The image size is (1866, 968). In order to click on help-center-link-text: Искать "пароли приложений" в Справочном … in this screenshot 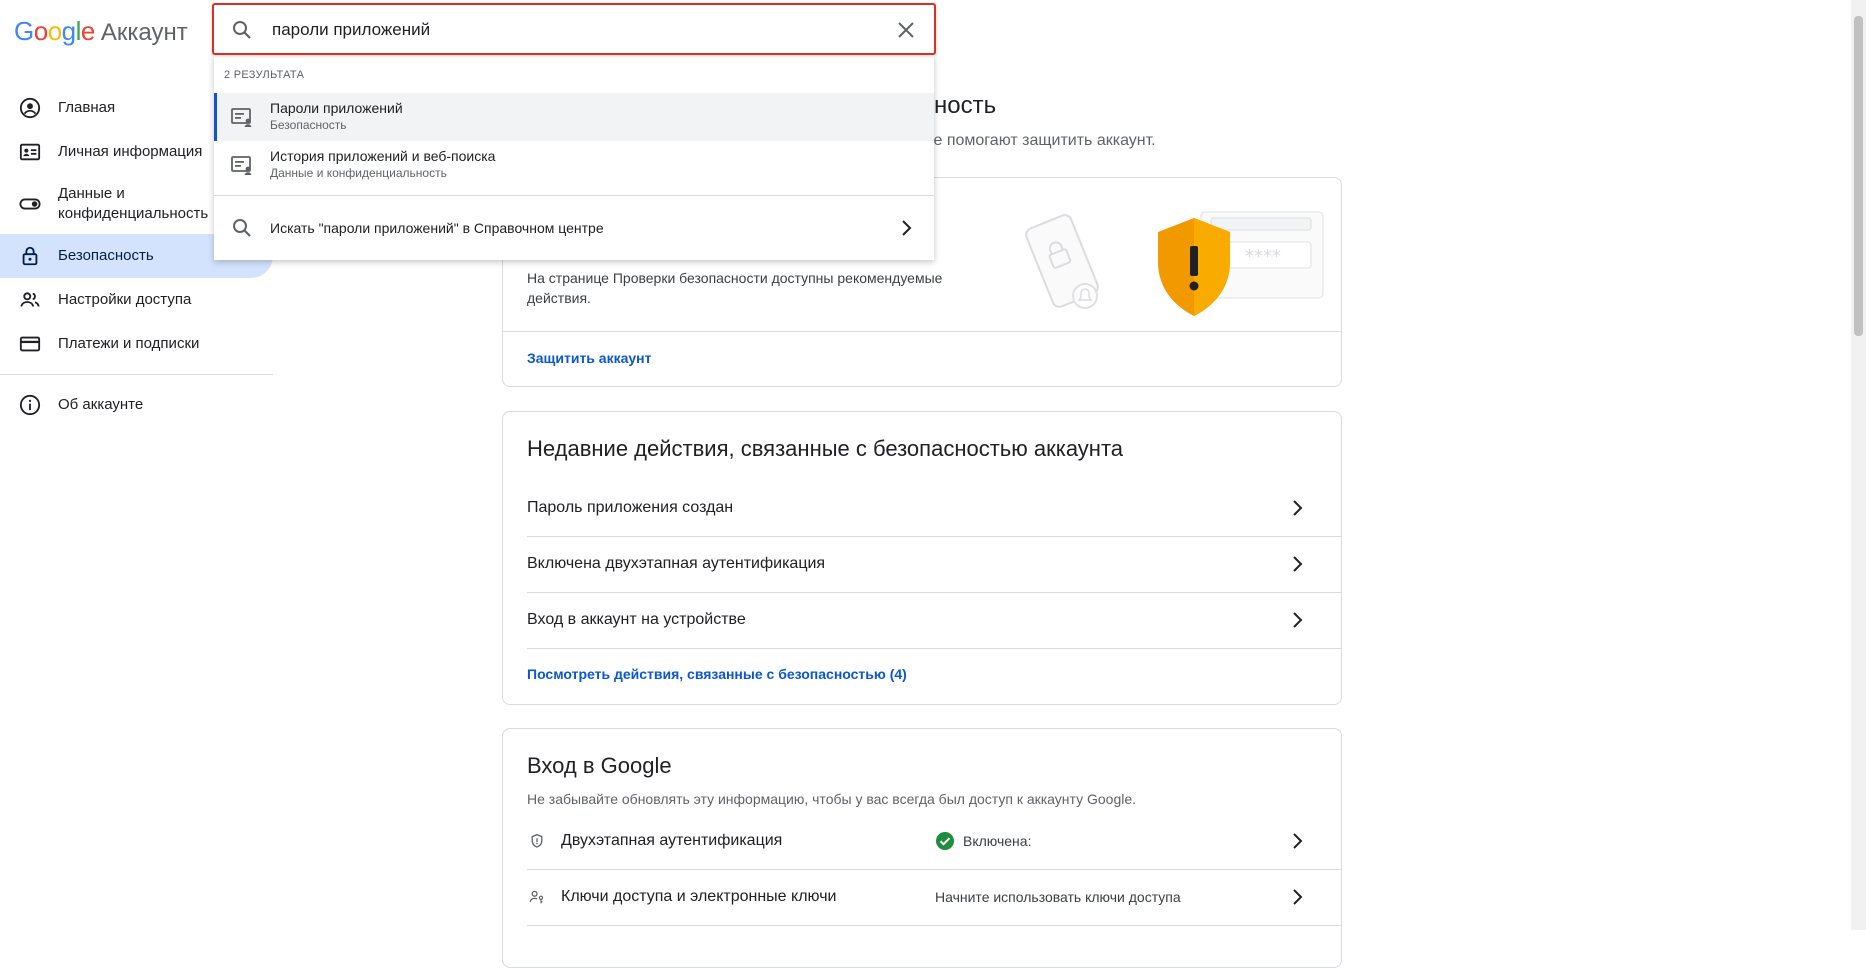, I will do `click(437, 228)`.